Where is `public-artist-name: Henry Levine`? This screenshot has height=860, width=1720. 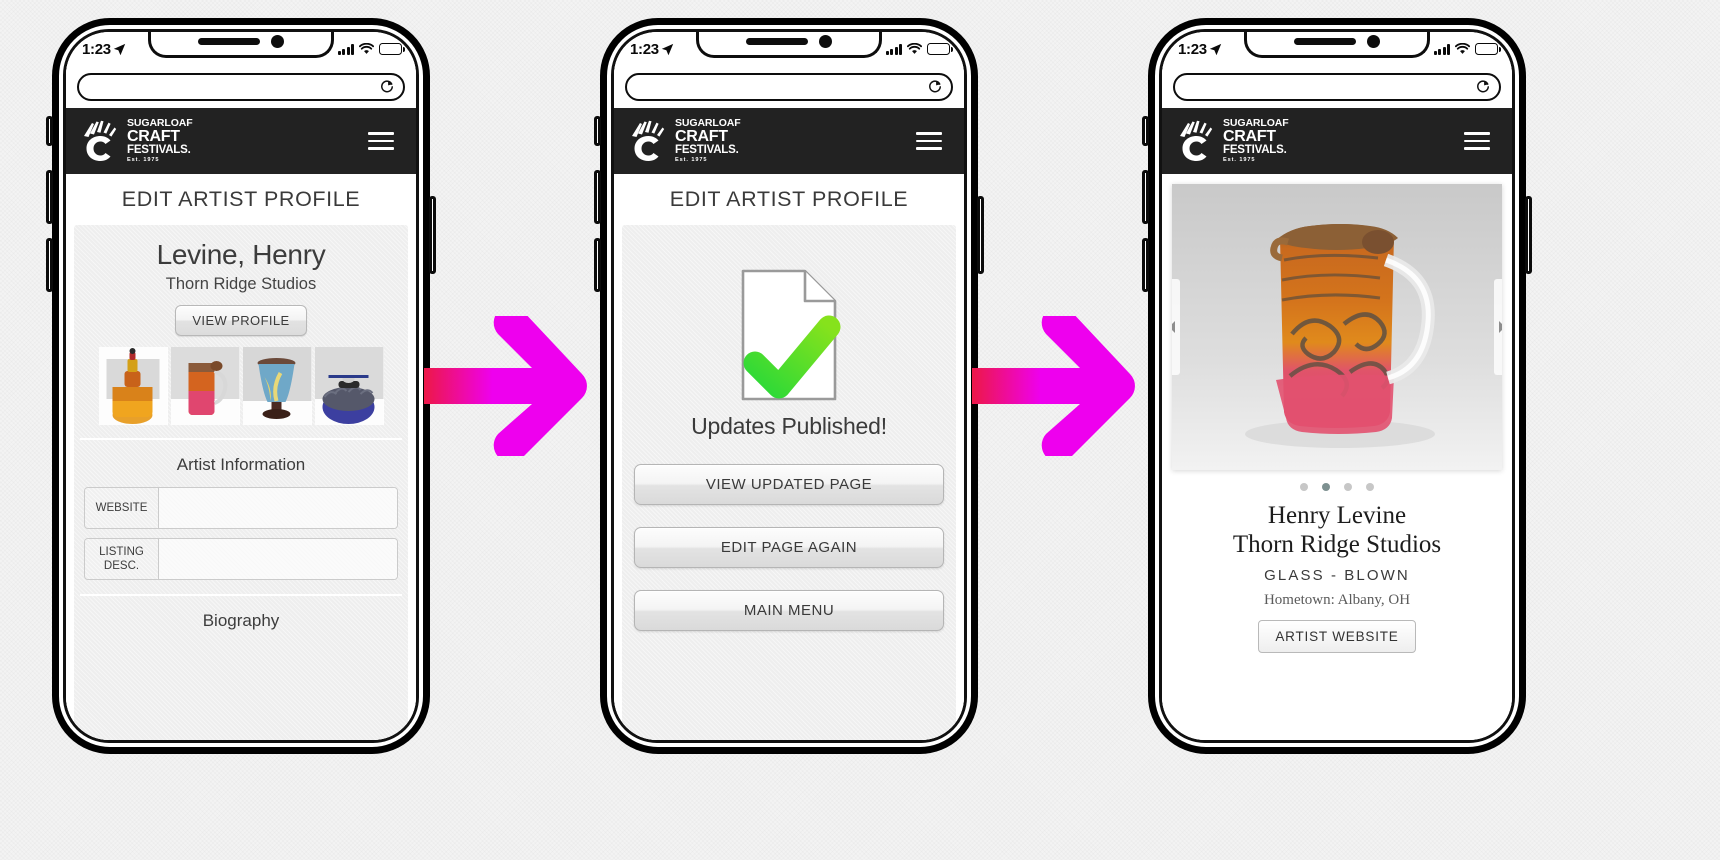 public-artist-name: Henry Levine is located at coordinates (1337, 515).